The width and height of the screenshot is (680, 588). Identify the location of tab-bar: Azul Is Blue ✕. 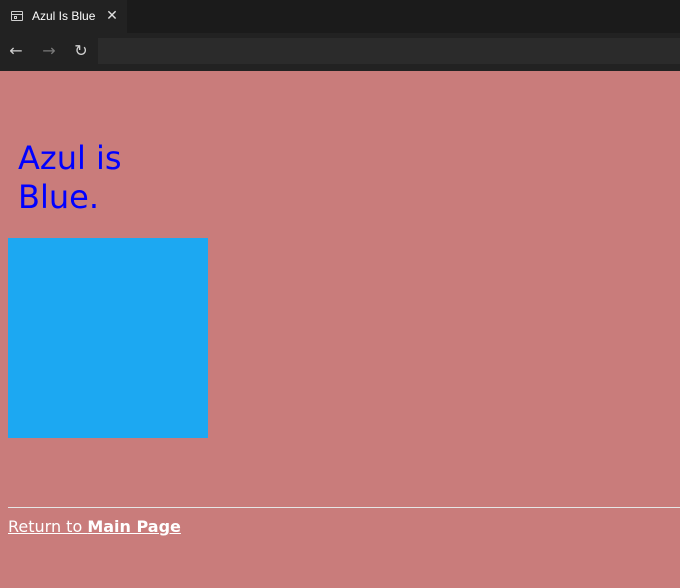
(340, 17).